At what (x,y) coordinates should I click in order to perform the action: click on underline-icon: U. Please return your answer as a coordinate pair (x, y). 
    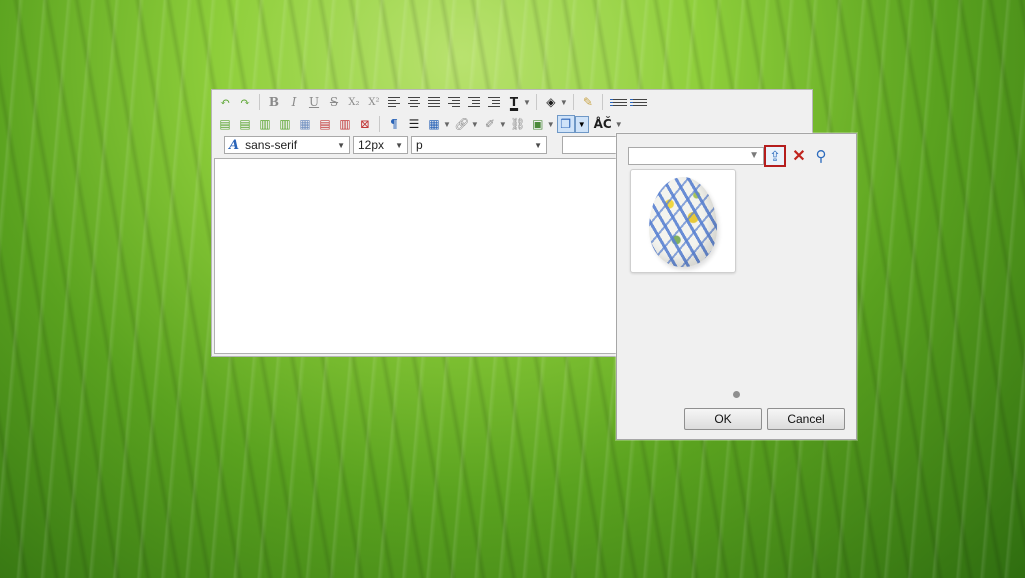
    Looking at the image, I should click on (314, 102).